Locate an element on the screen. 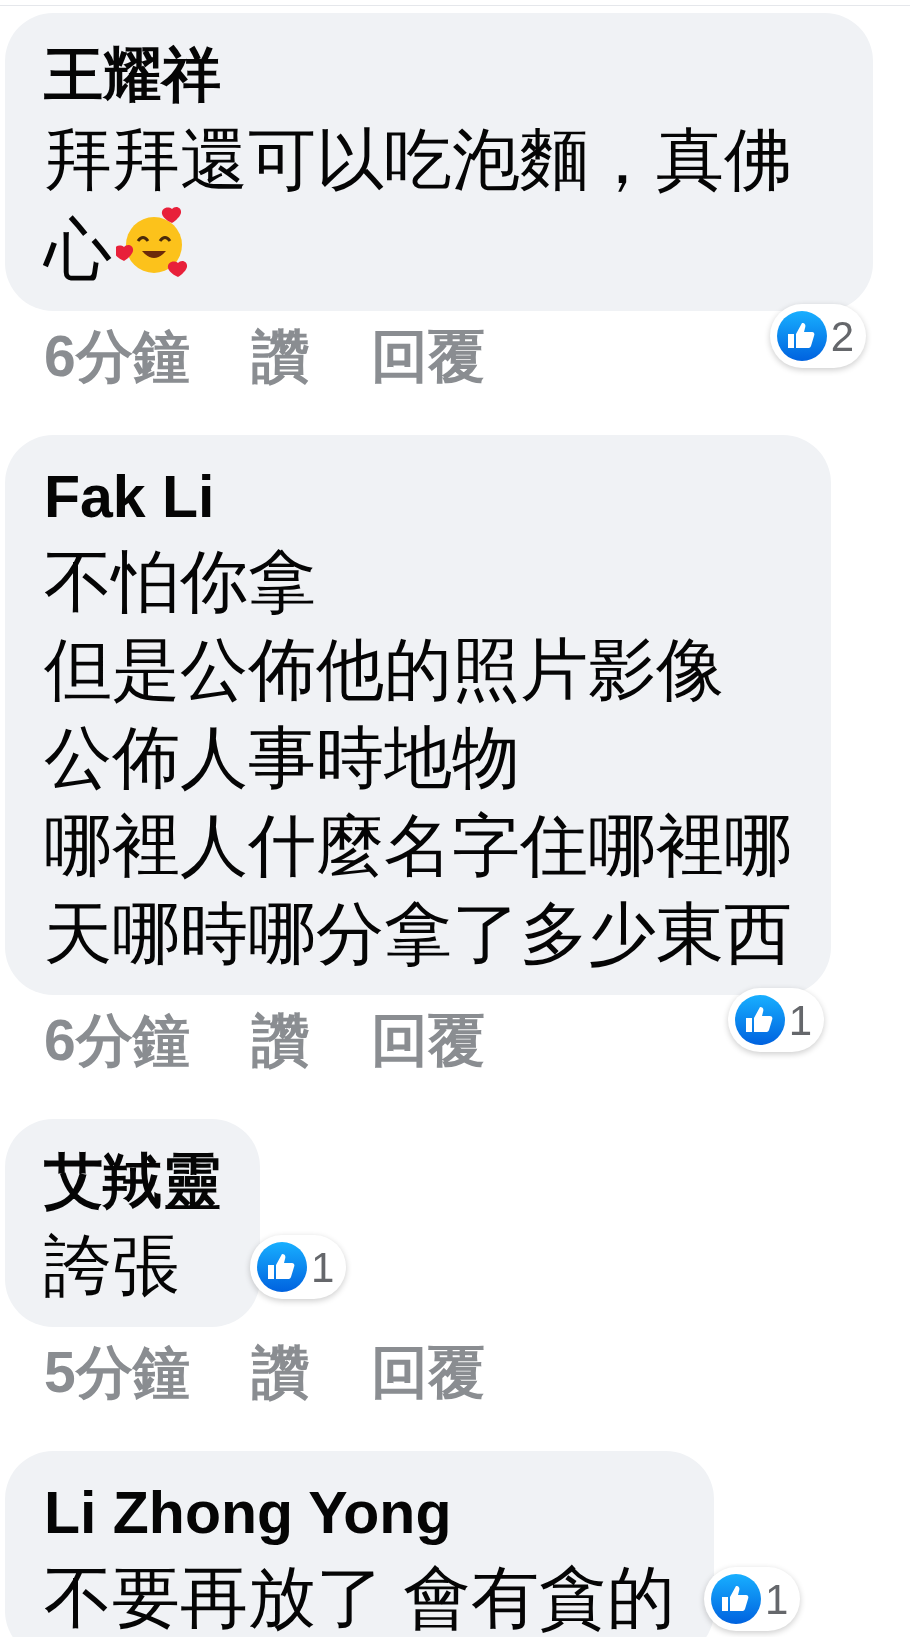 The image size is (910, 1637). comment-line: 公佈人事時地物 is located at coordinates (282, 757).